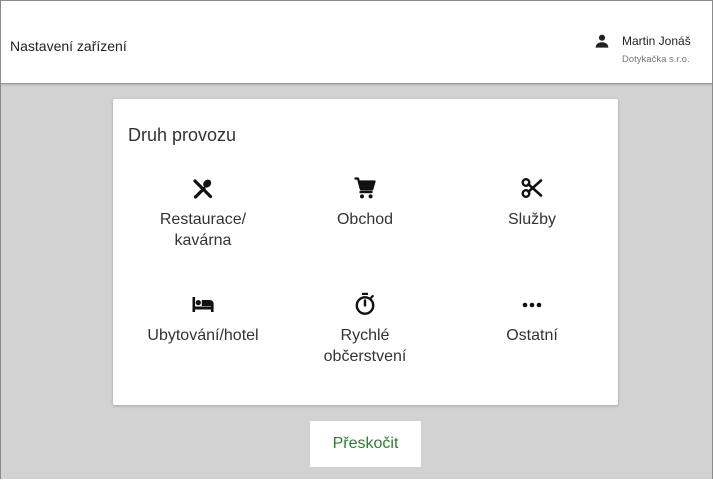 This screenshot has height=480, width=713. I want to click on option-label: Služby, so click(532, 219).